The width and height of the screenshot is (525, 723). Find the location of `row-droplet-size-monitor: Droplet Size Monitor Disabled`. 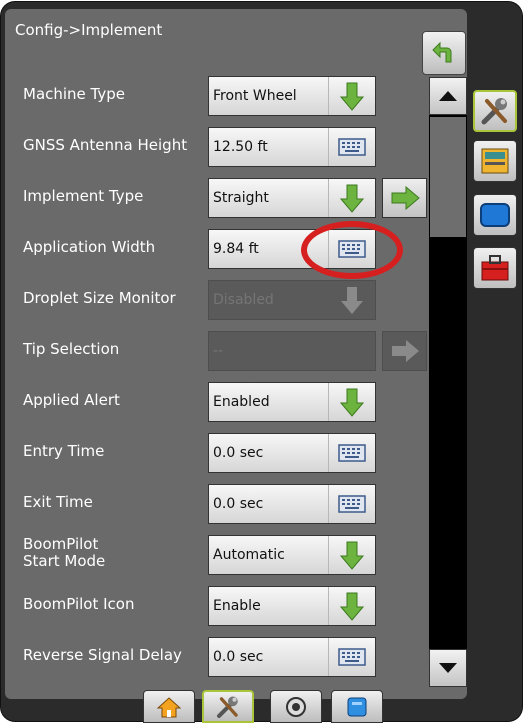

row-droplet-size-monitor: Droplet Size Monitor Disabled is located at coordinates (236, 301).